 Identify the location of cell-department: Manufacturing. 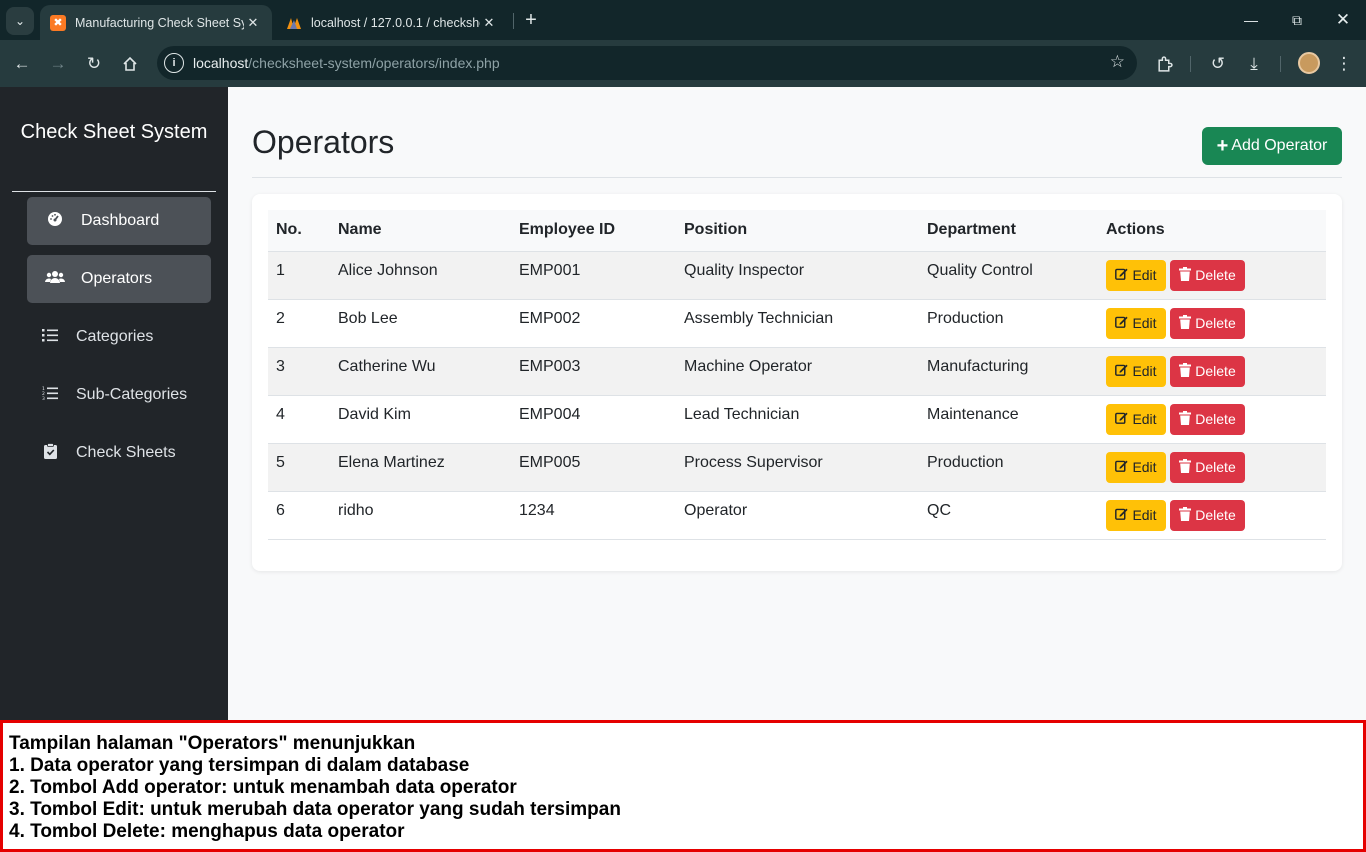
(1008, 371).